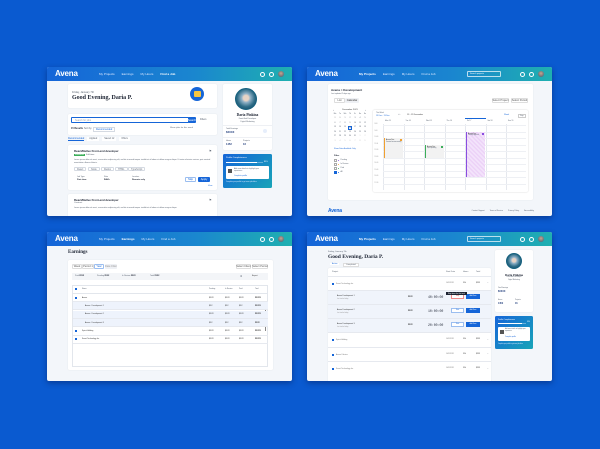 The width and height of the screenshot is (600, 449). What do you see at coordinates (365, 118) in the screenshot?
I see `calendar-day: 5` at bounding box center [365, 118].